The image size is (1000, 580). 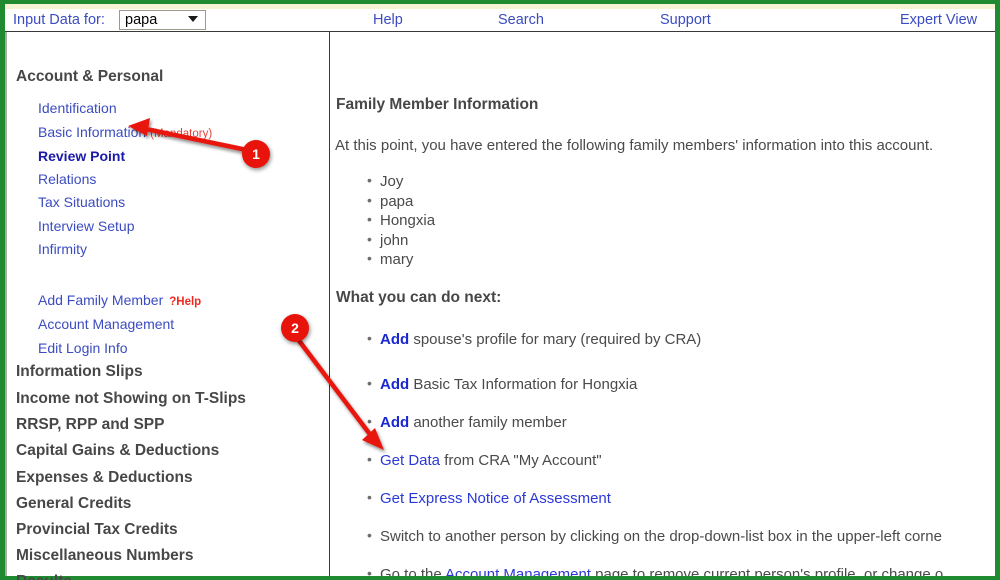 I want to click on nav-item-expert-view: Expert View, so click(x=938, y=20).